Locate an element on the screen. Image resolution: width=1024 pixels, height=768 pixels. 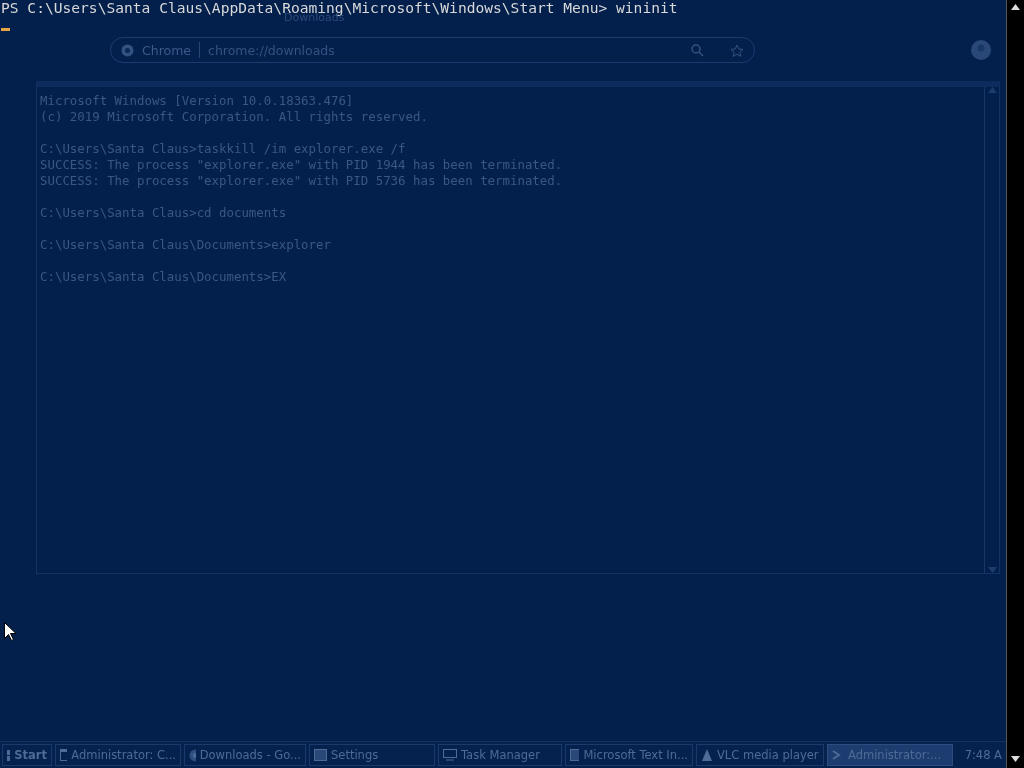
text-cursor is located at coordinates (5, 29).